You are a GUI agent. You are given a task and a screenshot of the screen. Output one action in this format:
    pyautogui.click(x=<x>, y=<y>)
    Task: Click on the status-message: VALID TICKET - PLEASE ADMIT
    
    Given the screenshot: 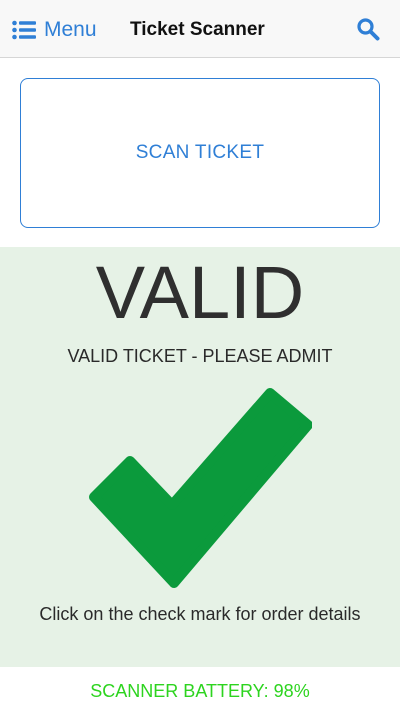 What is the action you would take?
    pyautogui.click(x=200, y=356)
    